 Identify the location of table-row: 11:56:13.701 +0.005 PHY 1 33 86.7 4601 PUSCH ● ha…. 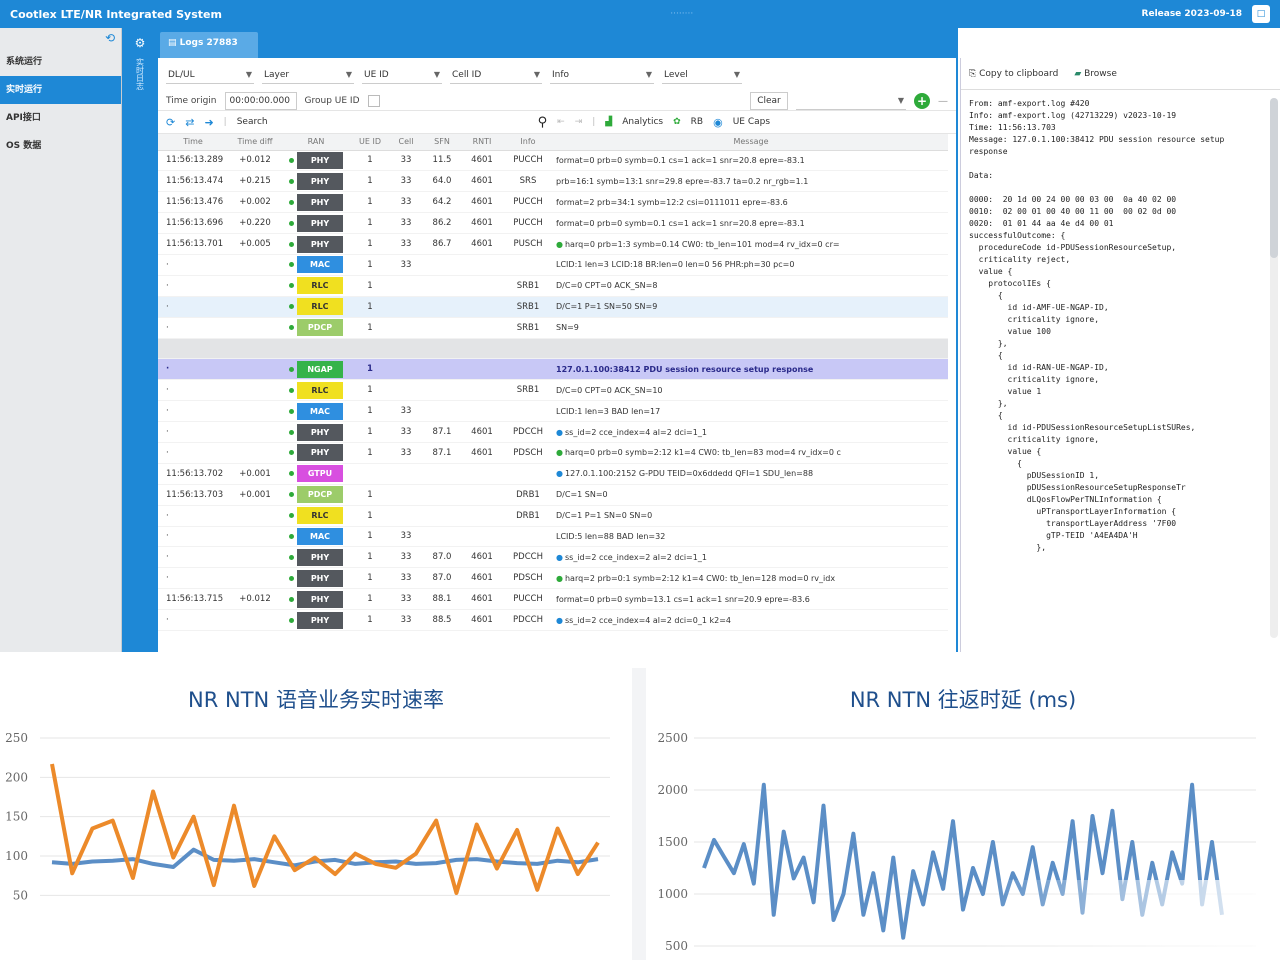
(553, 244).